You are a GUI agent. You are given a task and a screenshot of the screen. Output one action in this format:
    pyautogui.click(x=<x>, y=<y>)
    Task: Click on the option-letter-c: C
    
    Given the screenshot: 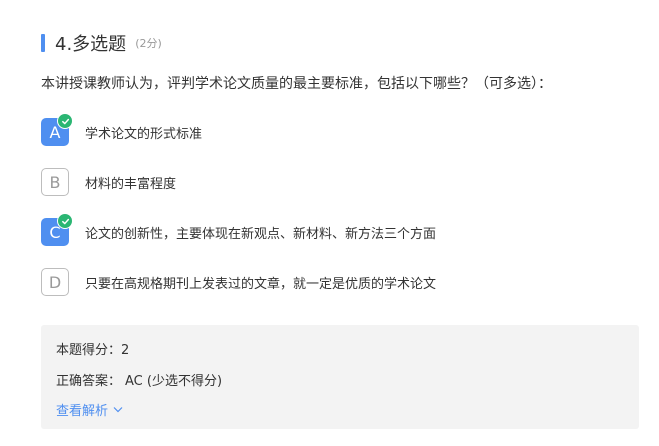 What is the action you would take?
    pyautogui.click(x=57, y=229)
    